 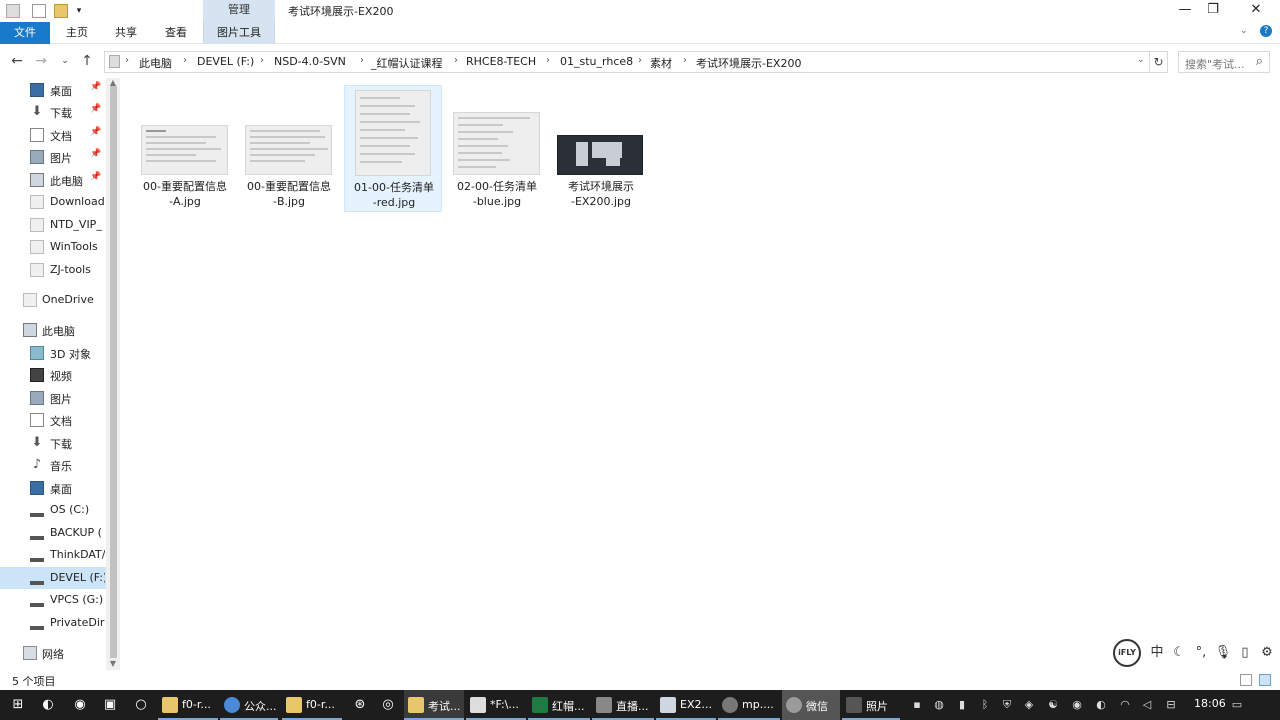 What do you see at coordinates (53, 330) in the screenshot?
I see `nav-item-this-pc: 此电脑` at bounding box center [53, 330].